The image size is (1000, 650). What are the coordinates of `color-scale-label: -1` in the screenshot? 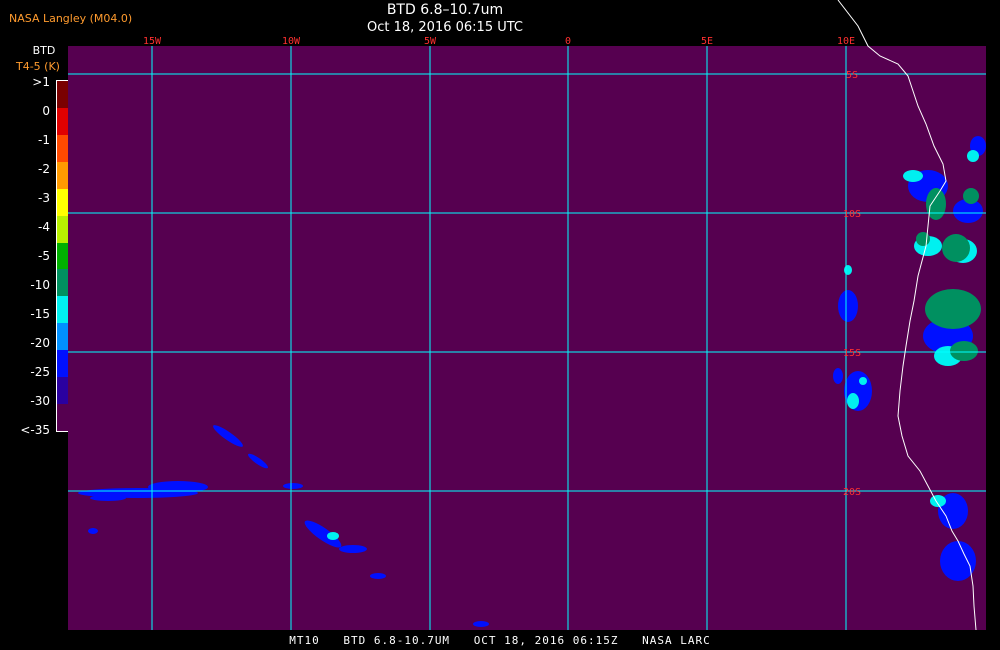 It's located at (44, 140).